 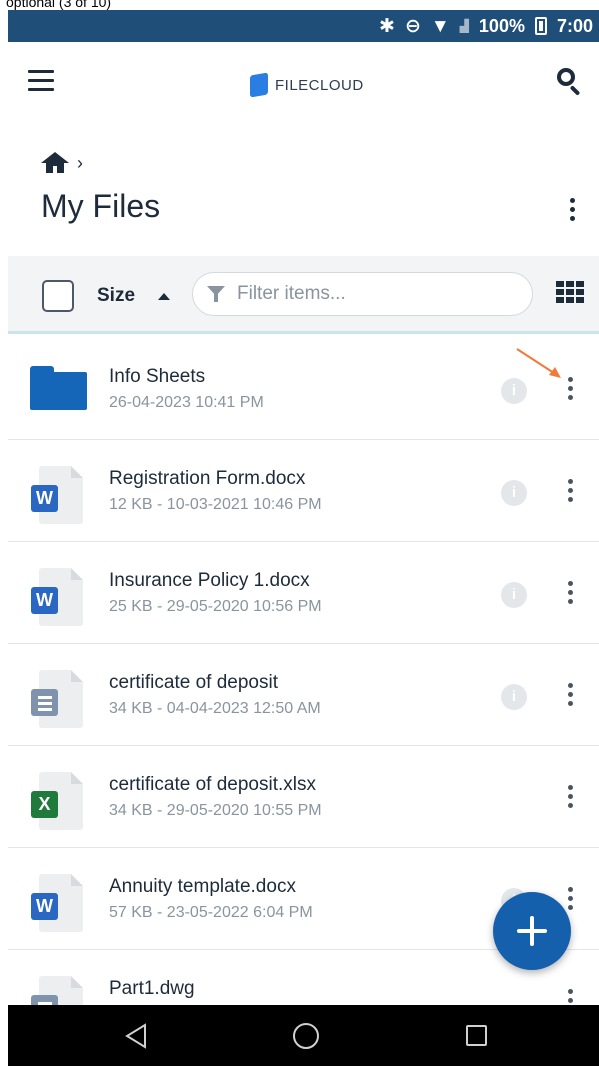 What do you see at coordinates (101, 206) in the screenshot?
I see `page-title: My Files` at bounding box center [101, 206].